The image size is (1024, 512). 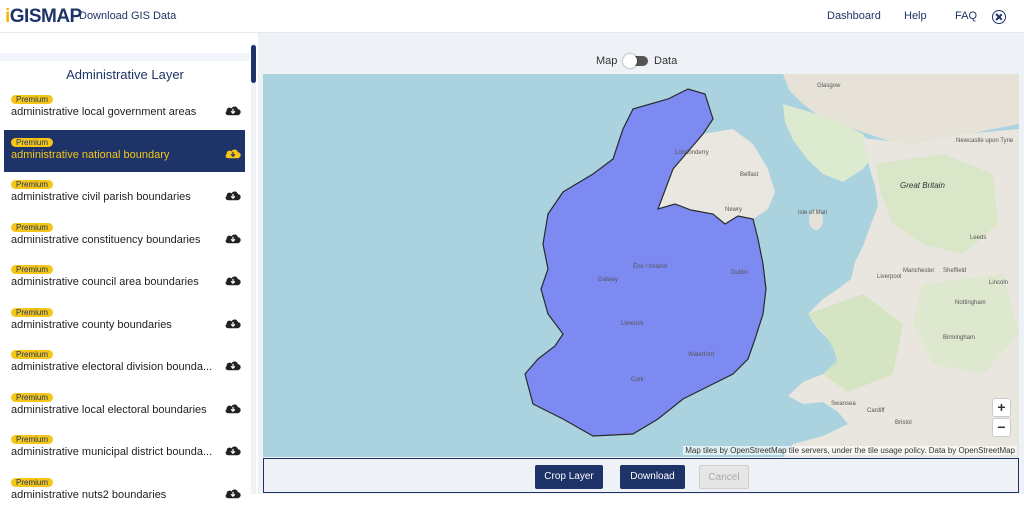 I want to click on layer-name: administrative local government areas, so click(x=113, y=112).